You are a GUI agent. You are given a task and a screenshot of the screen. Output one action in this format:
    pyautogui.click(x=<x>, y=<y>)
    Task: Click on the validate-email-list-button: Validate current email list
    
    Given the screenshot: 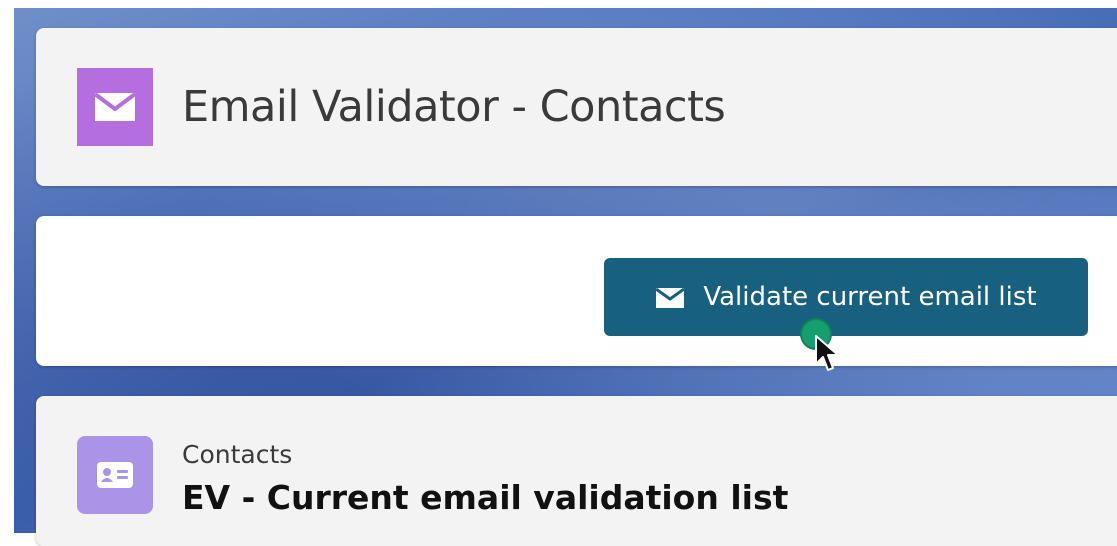 What is the action you would take?
    pyautogui.click(x=846, y=297)
    